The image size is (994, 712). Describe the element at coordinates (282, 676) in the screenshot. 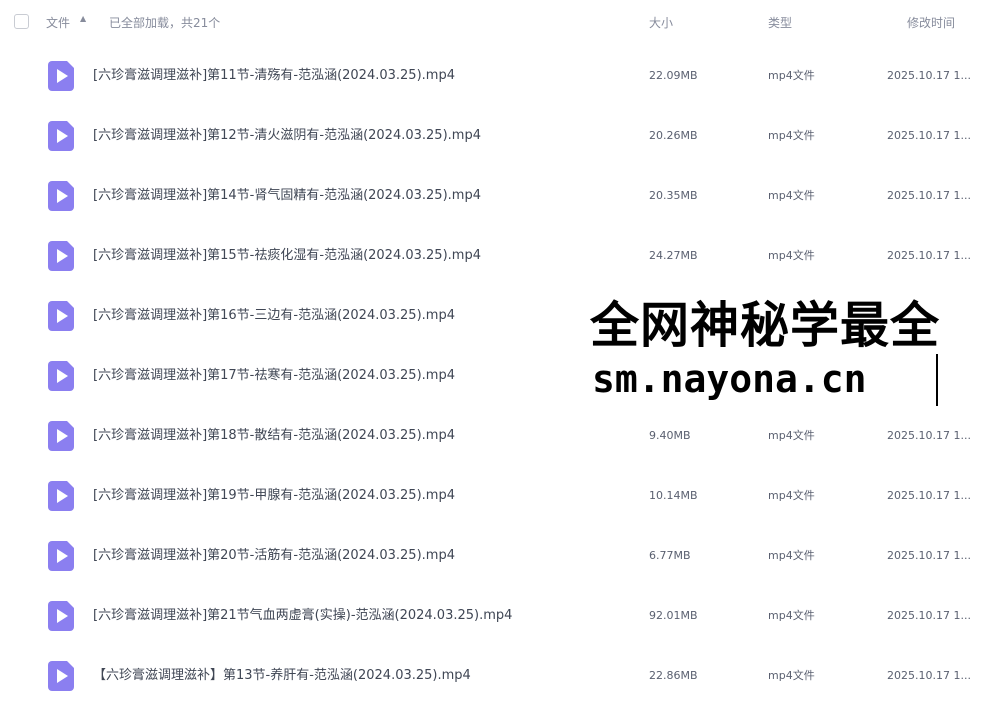

I see `file-name: 【六珍膏滋调理滋补】第13节-养肝有-范泓涵(2024.03.25).mp4` at that location.